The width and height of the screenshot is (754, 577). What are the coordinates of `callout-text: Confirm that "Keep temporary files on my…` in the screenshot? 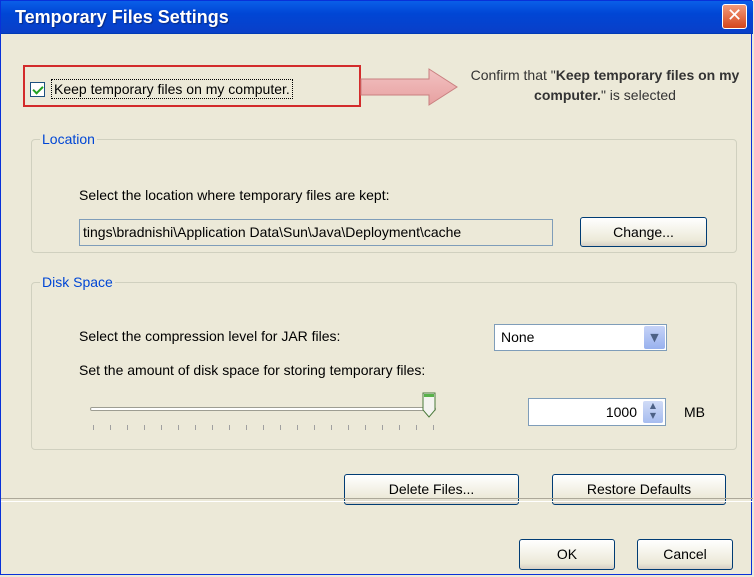 It's located at (605, 85).